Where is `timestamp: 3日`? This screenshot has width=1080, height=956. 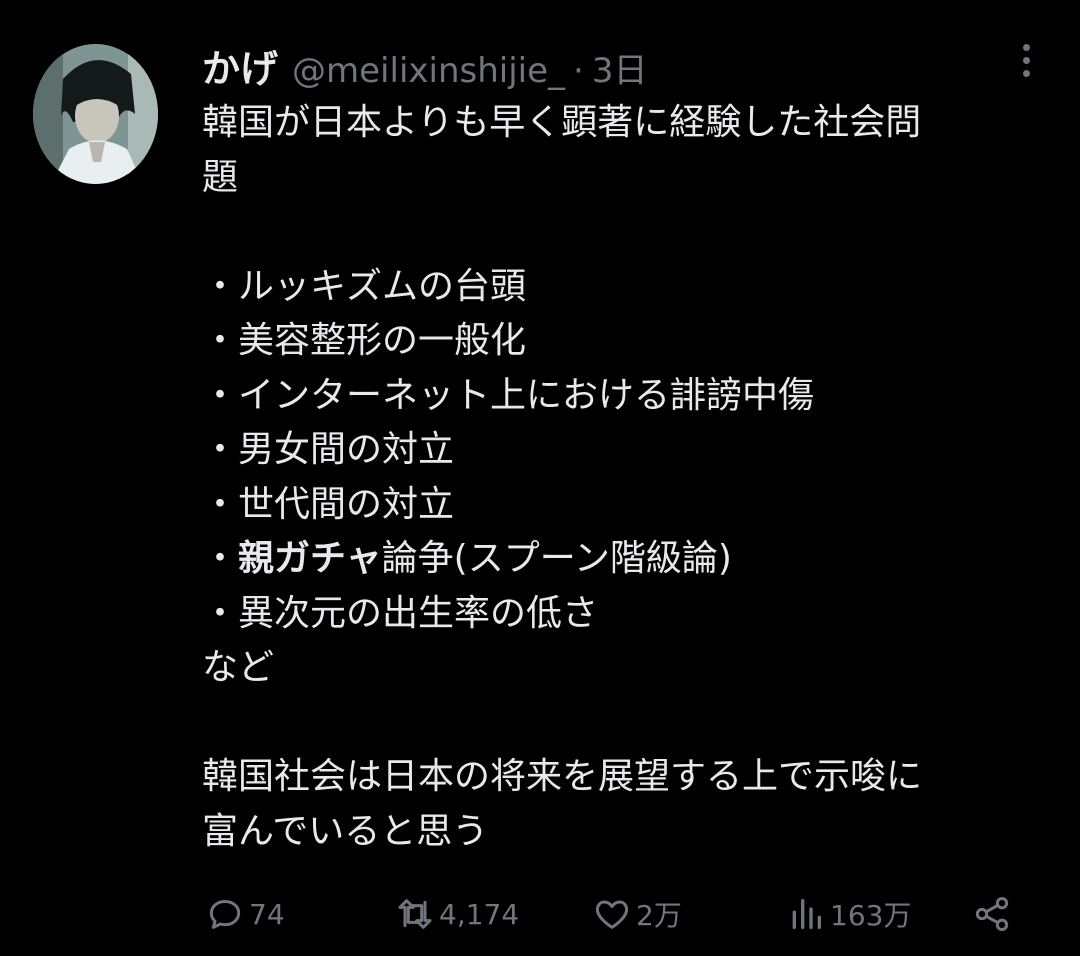 timestamp: 3日 is located at coordinates (620, 67).